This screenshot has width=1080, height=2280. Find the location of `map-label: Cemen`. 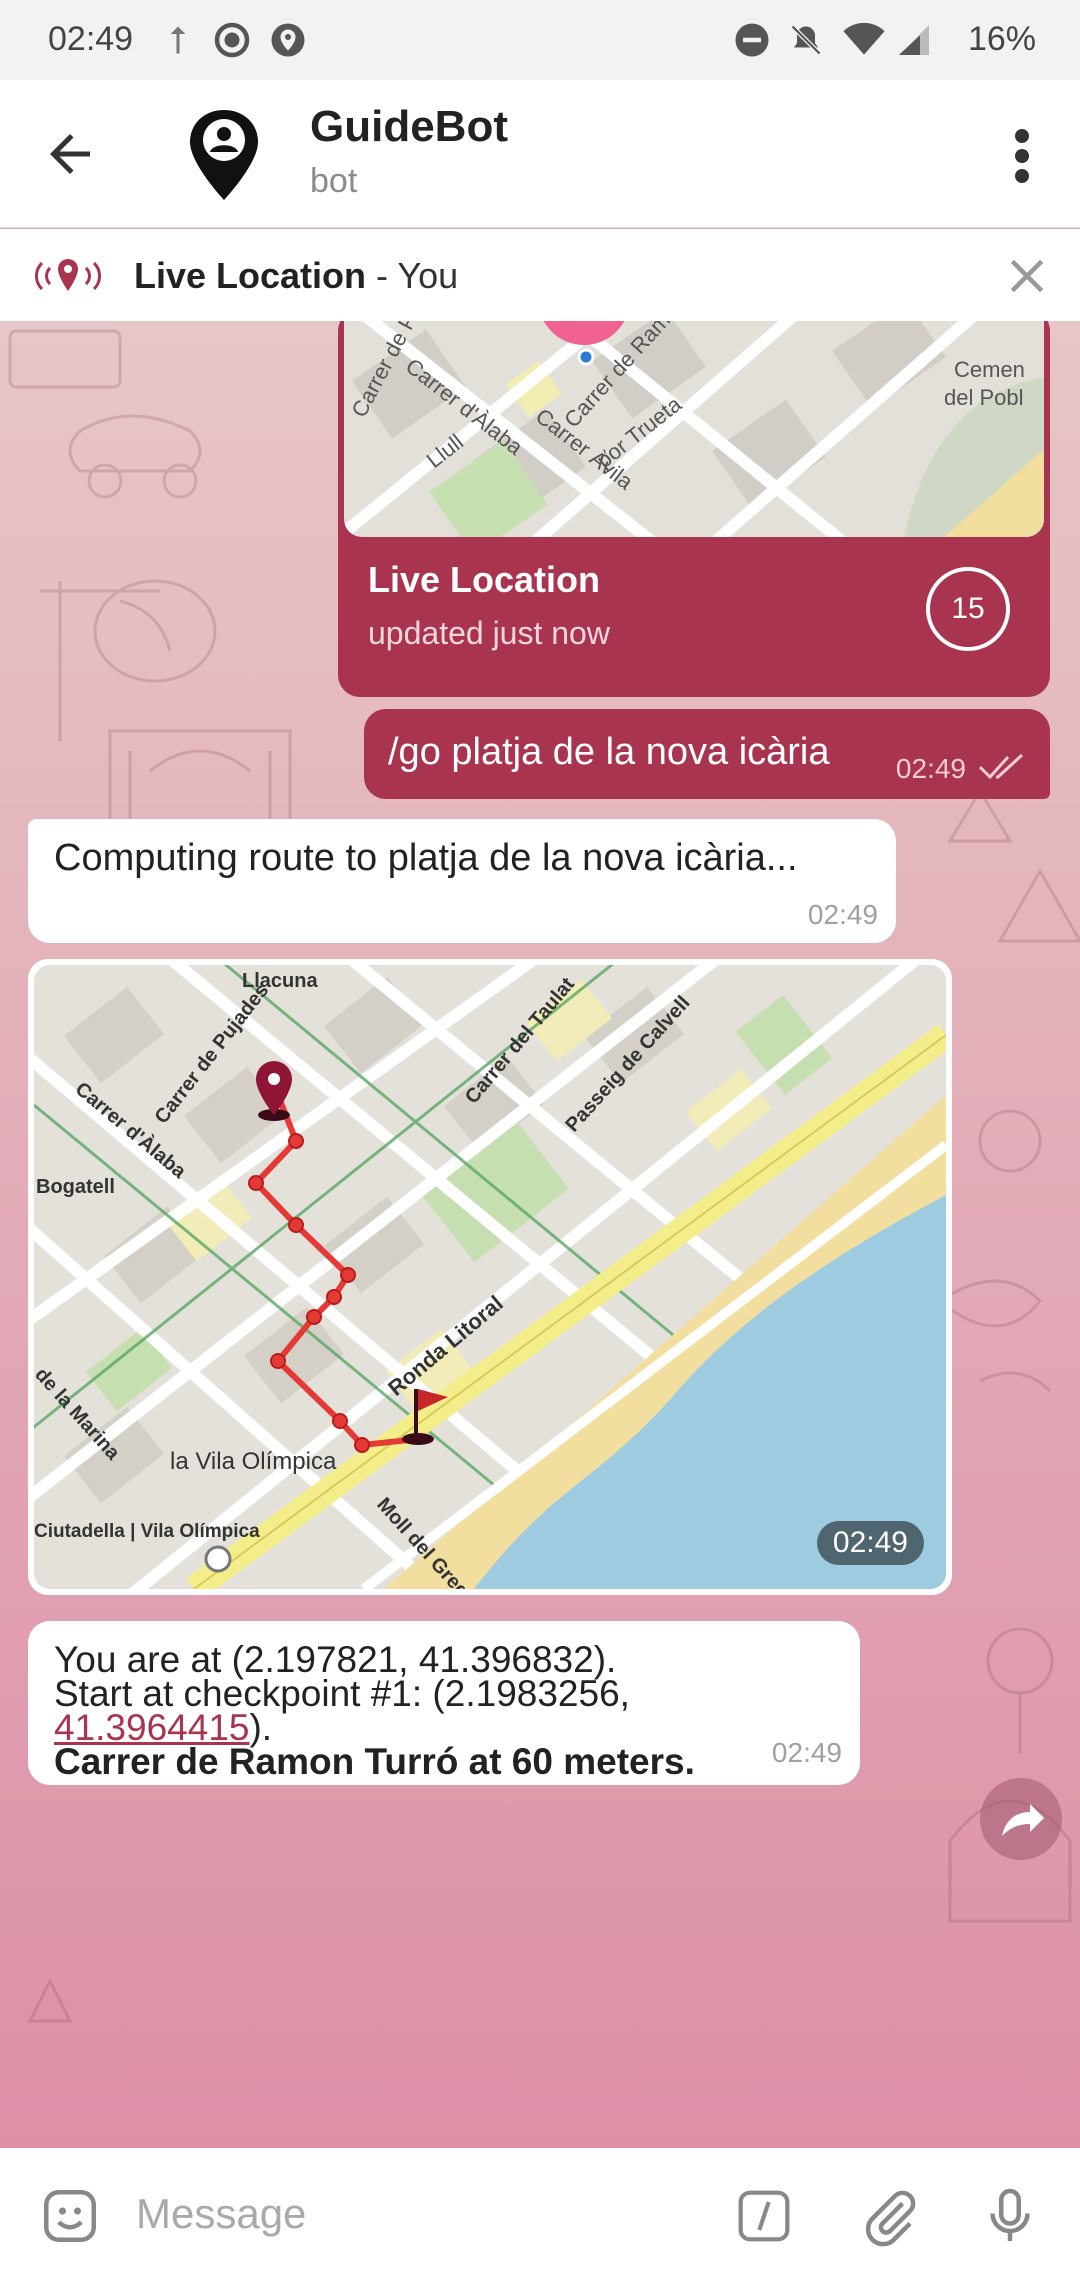

map-label: Cemen is located at coordinates (989, 369).